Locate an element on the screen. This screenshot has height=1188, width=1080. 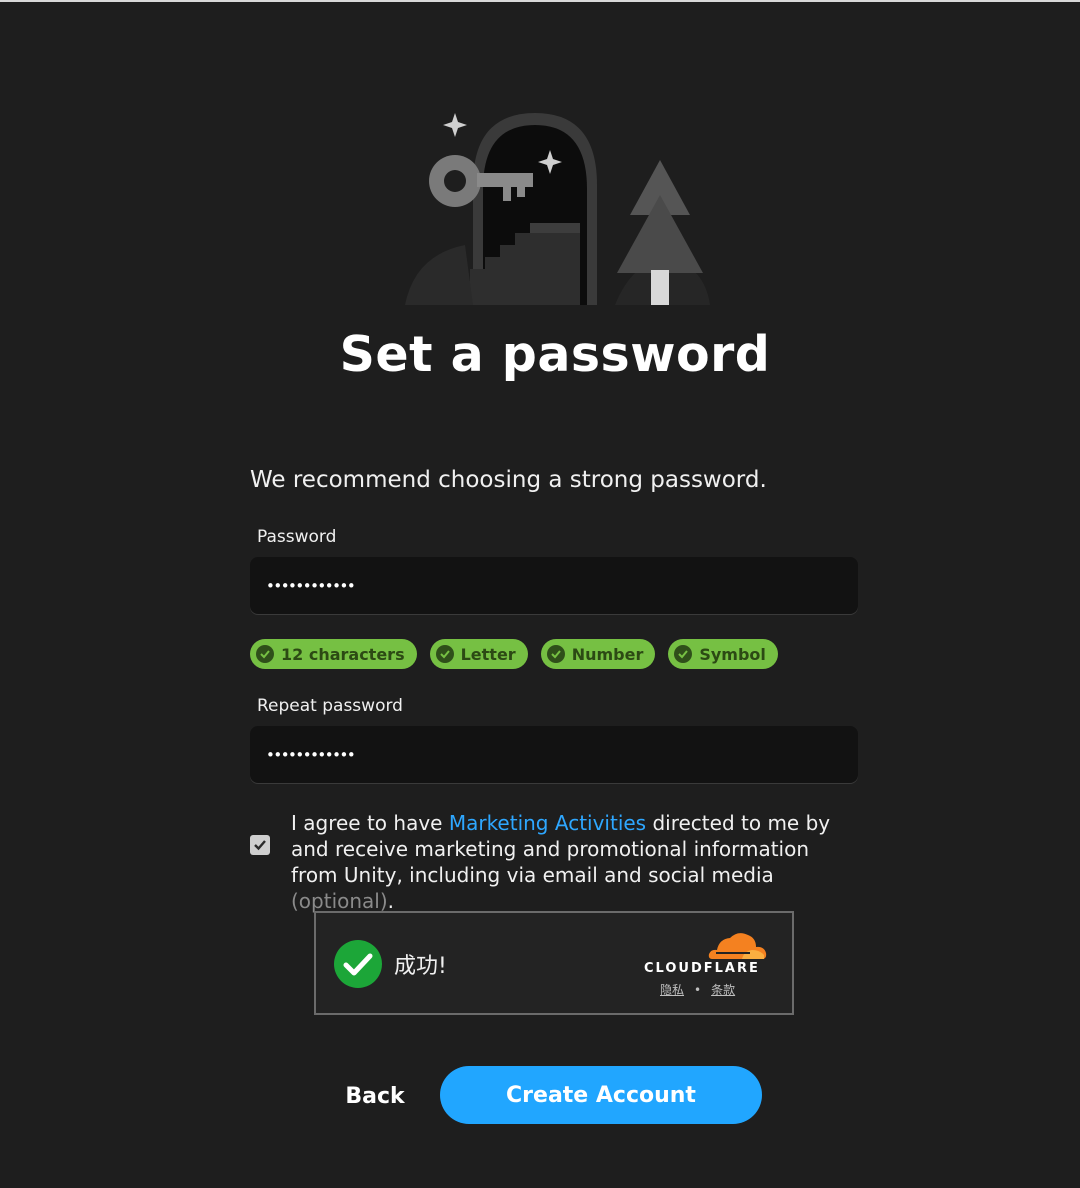
success-check-icon is located at coordinates (358, 964).